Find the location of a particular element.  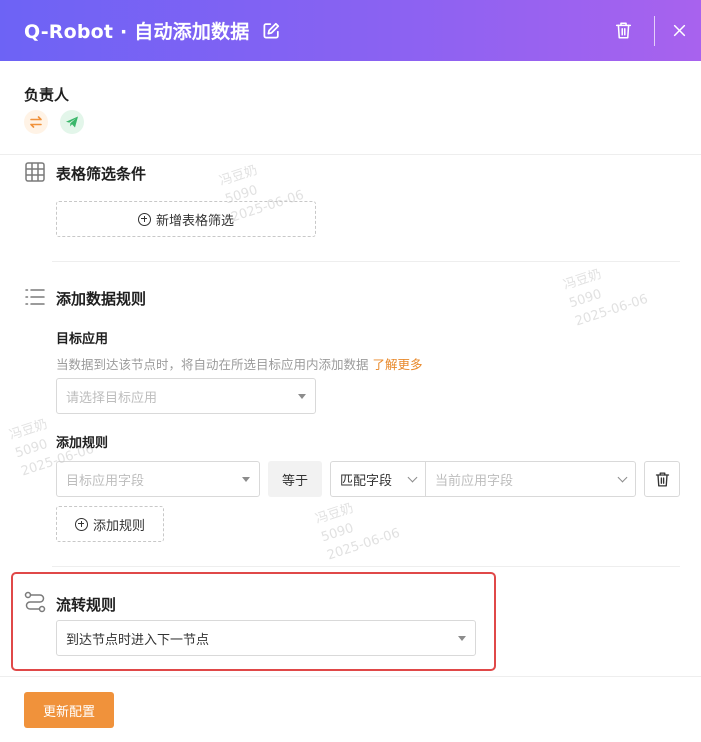

edit-icon is located at coordinates (271, 30).